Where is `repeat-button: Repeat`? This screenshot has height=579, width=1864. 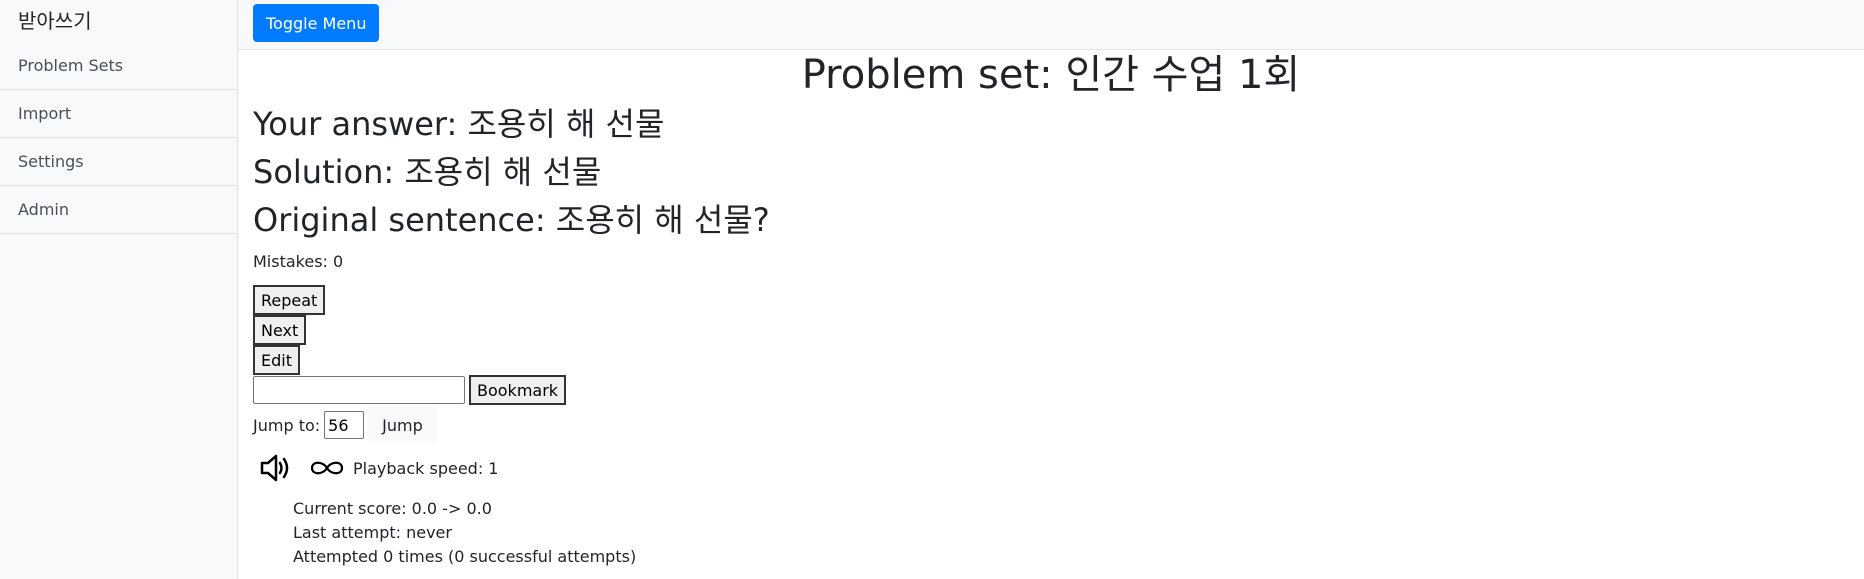
repeat-button: Repeat is located at coordinates (289, 300).